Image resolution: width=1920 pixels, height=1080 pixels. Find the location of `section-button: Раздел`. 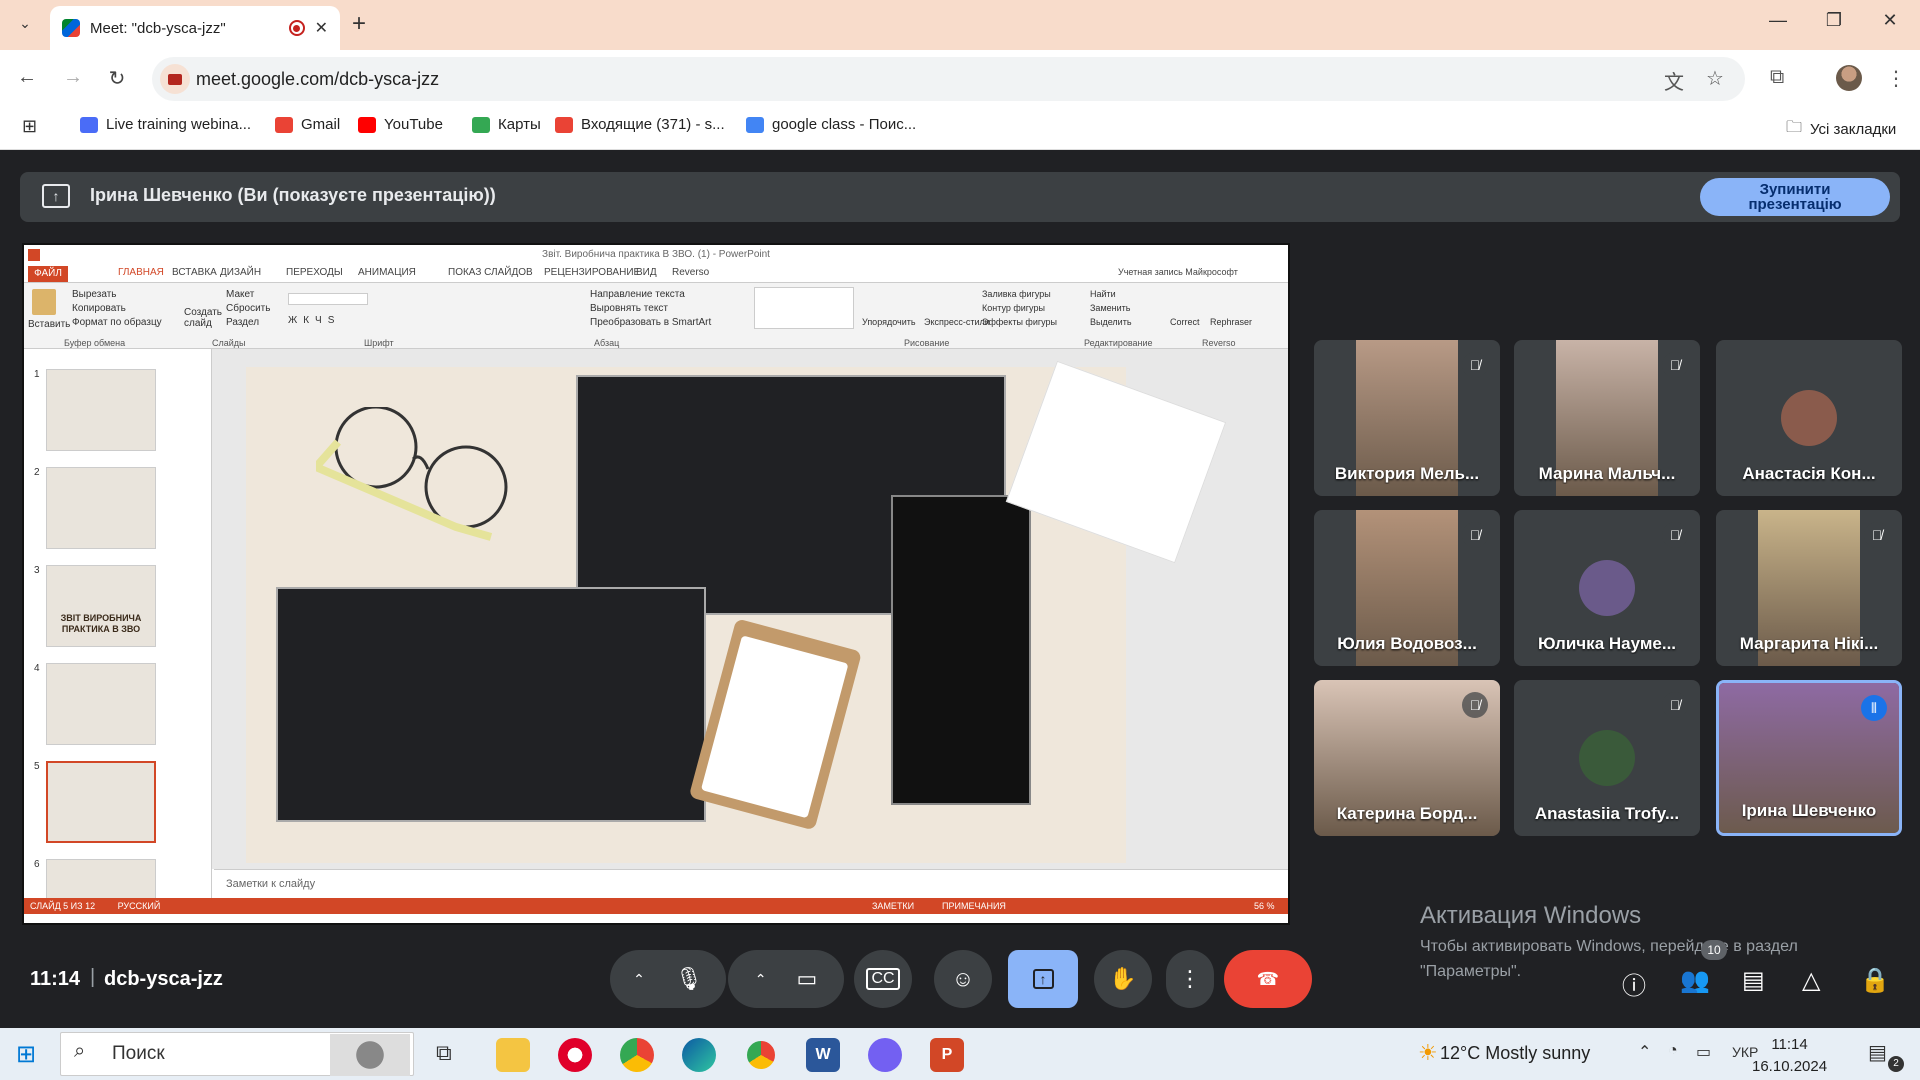

section-button: Раздел is located at coordinates (242, 322).